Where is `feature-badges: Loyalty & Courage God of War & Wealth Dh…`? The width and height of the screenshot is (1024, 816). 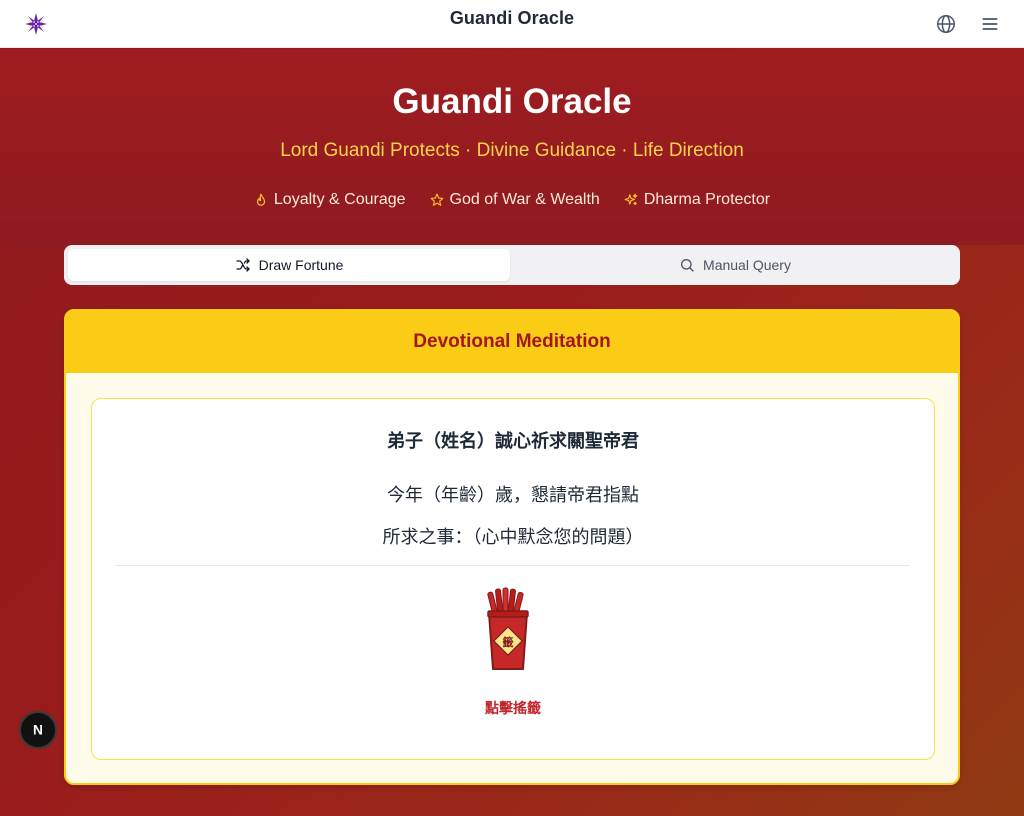
feature-badges: Loyalty & Courage God of War & Wealth Dh… is located at coordinates (512, 200).